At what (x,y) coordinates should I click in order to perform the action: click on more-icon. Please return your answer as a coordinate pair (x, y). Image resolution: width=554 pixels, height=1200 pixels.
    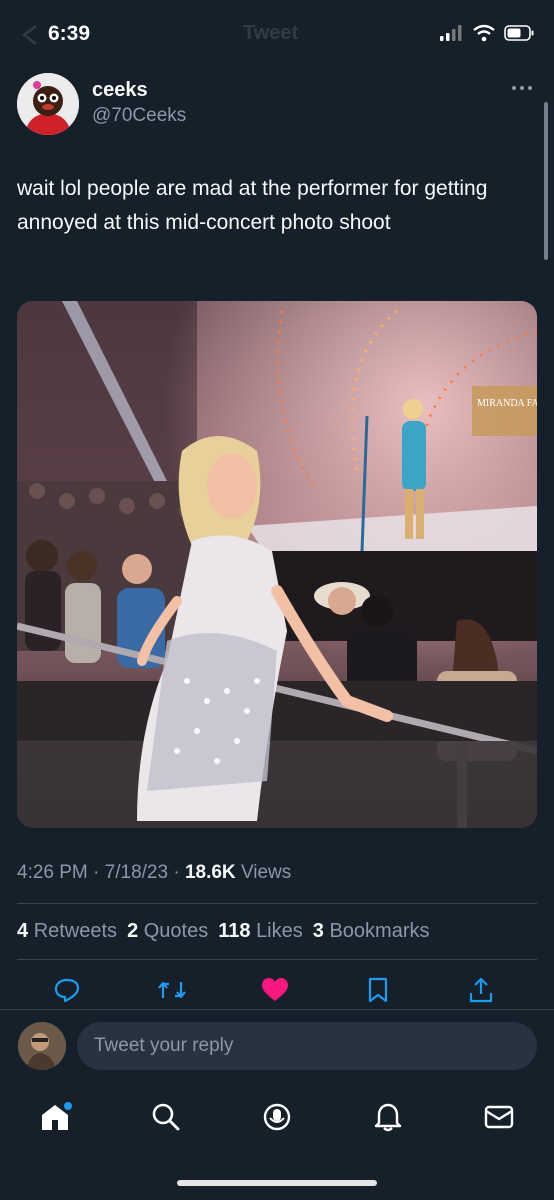
    Looking at the image, I should click on (522, 88).